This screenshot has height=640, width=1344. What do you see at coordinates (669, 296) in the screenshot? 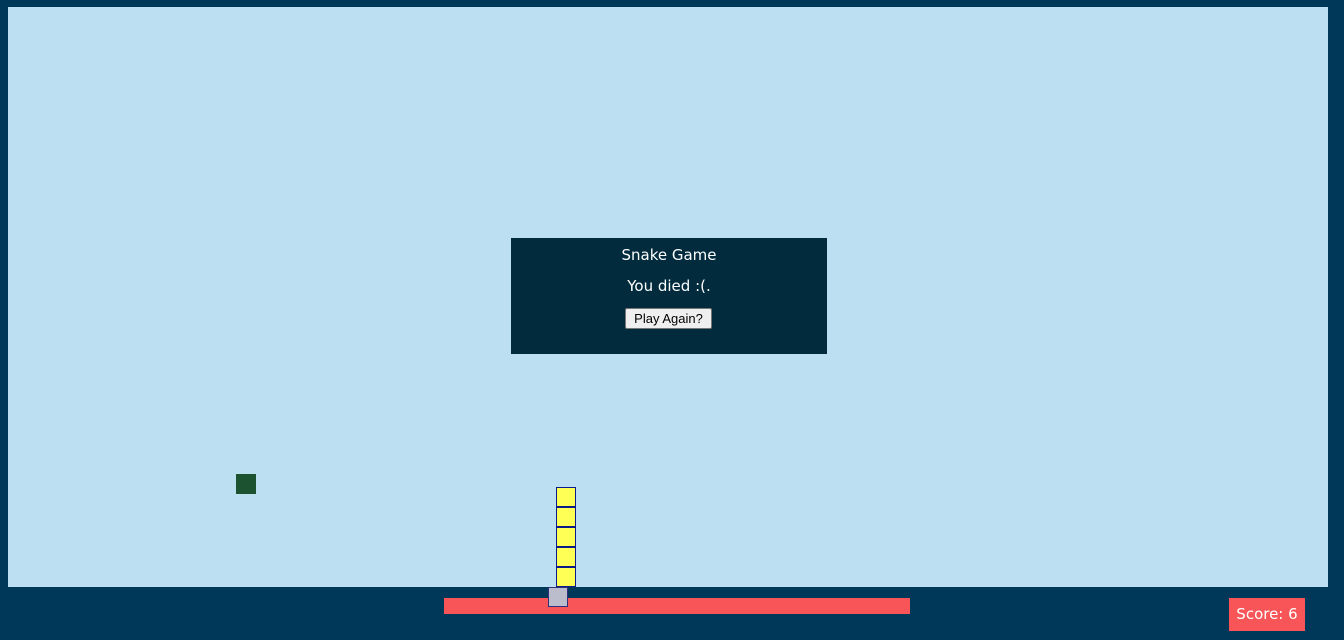
I see `game-over-dialog: Snake Game You died :(. Play Again?` at bounding box center [669, 296].